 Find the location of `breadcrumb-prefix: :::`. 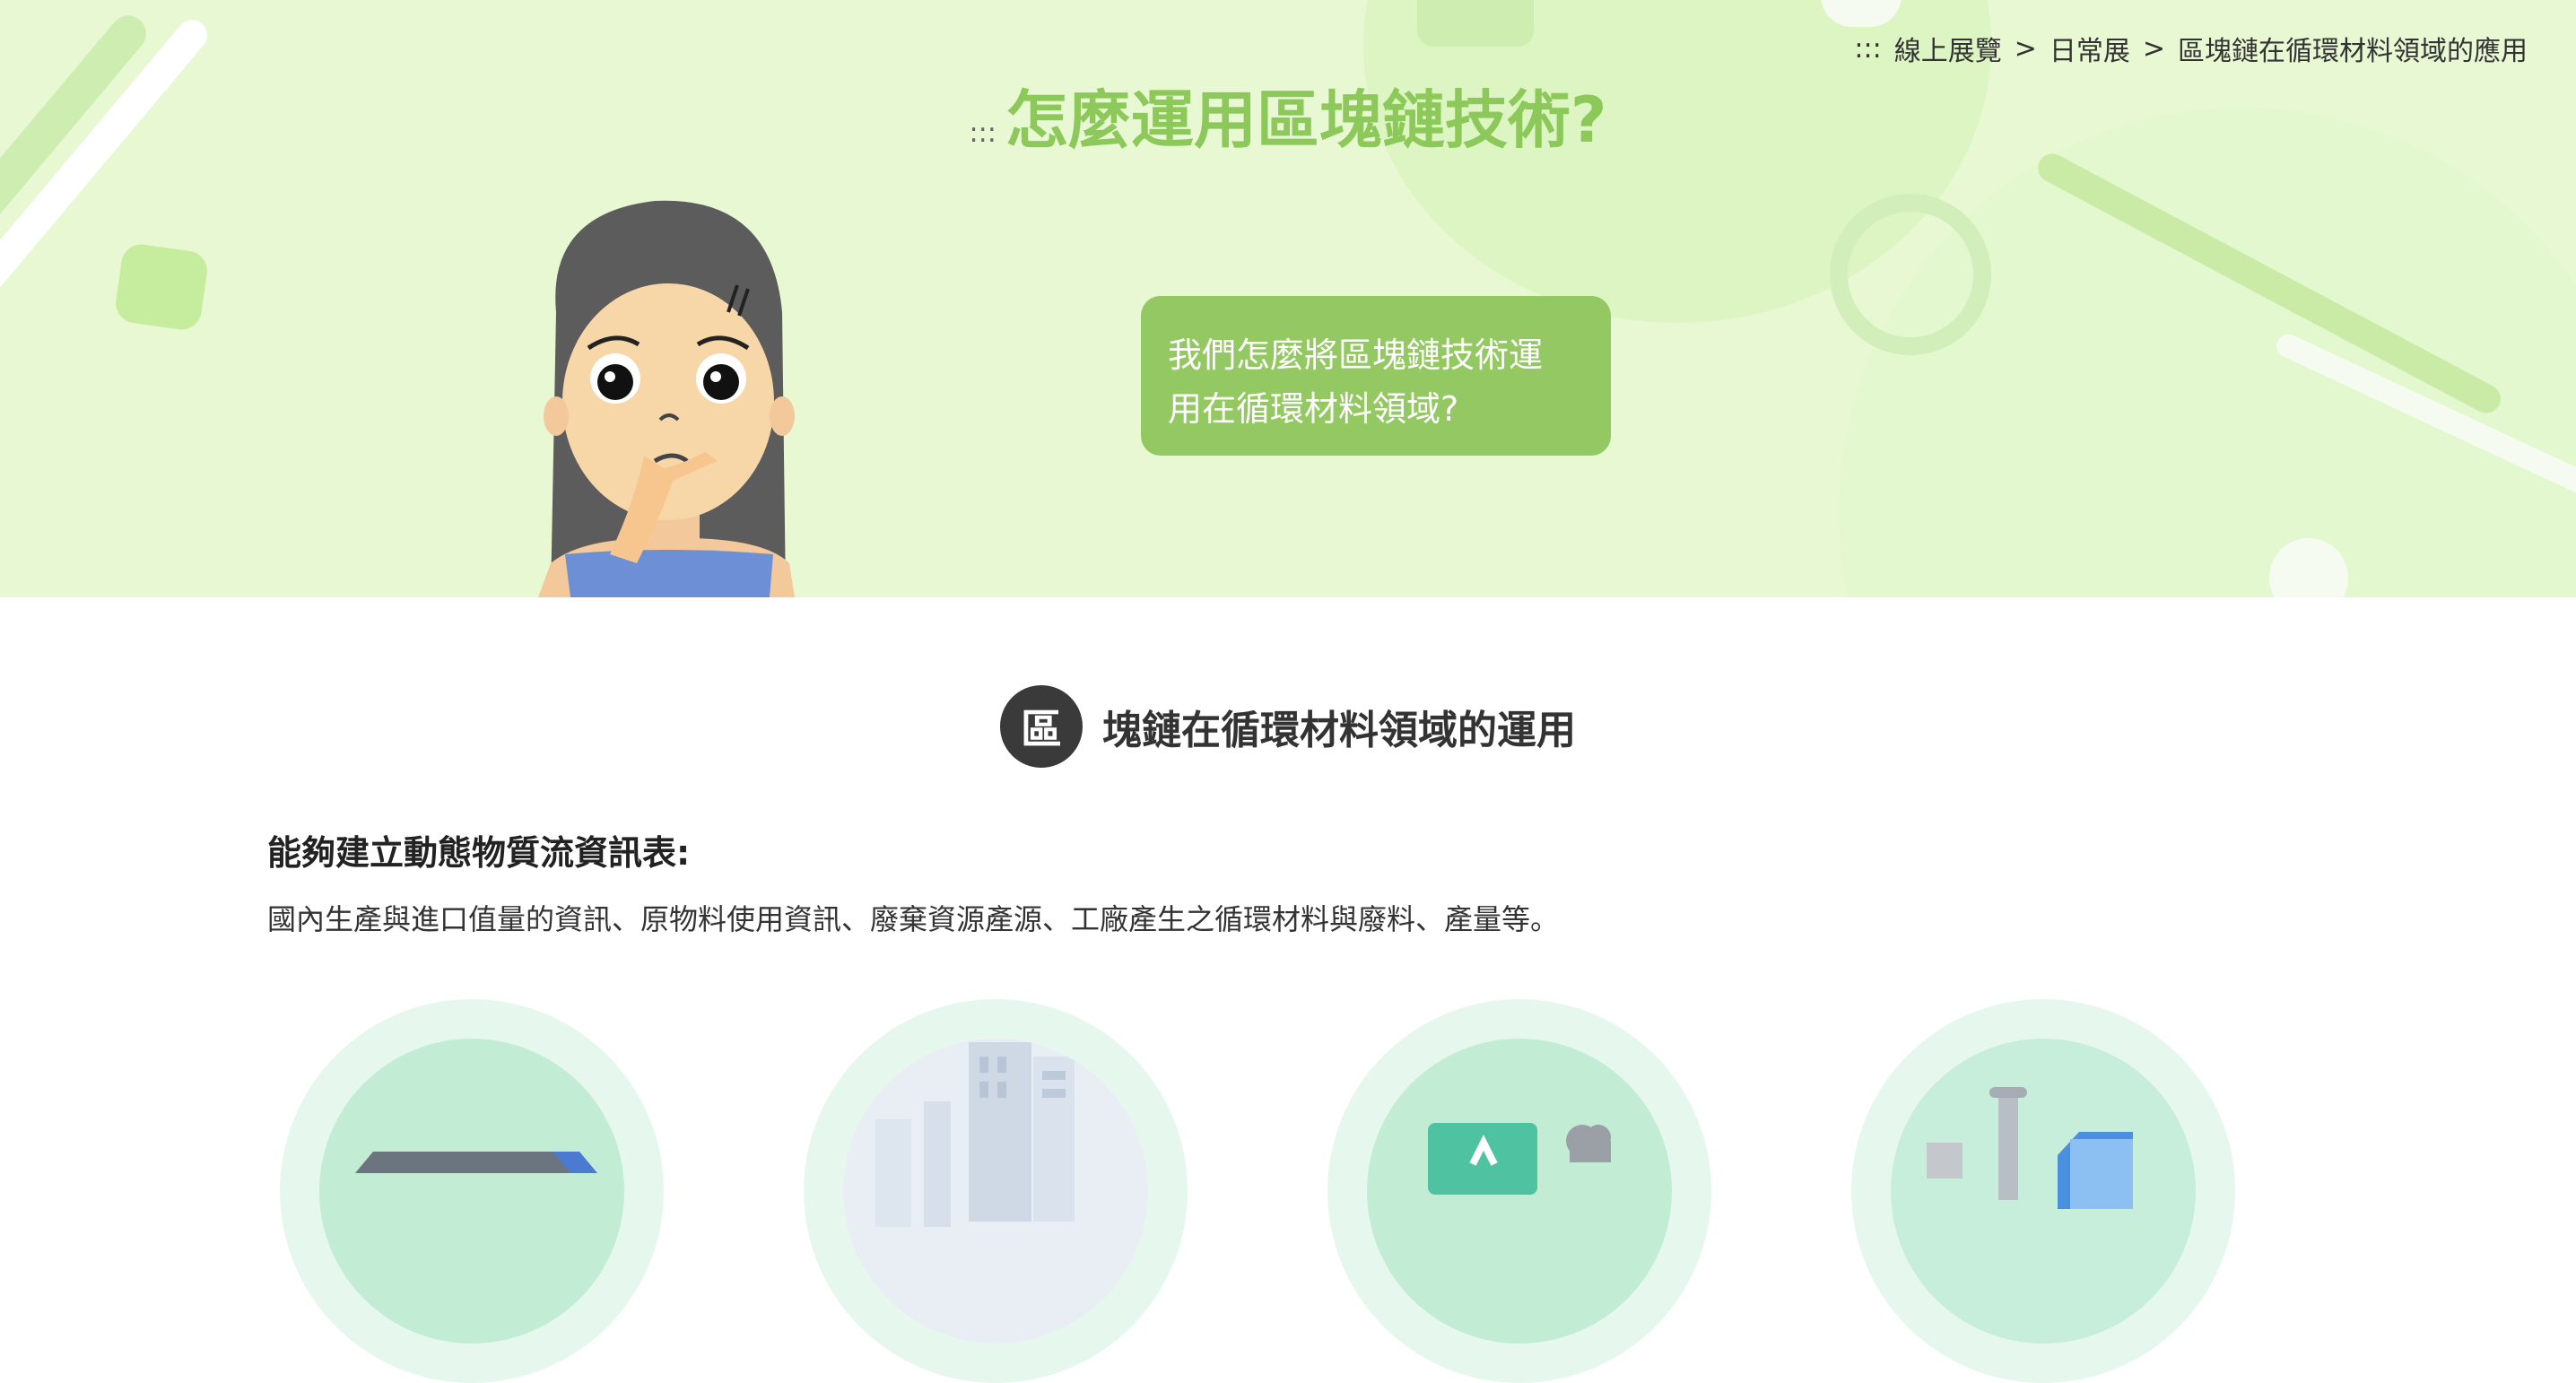

breadcrumb-prefix: ::: is located at coordinates (1868, 48).